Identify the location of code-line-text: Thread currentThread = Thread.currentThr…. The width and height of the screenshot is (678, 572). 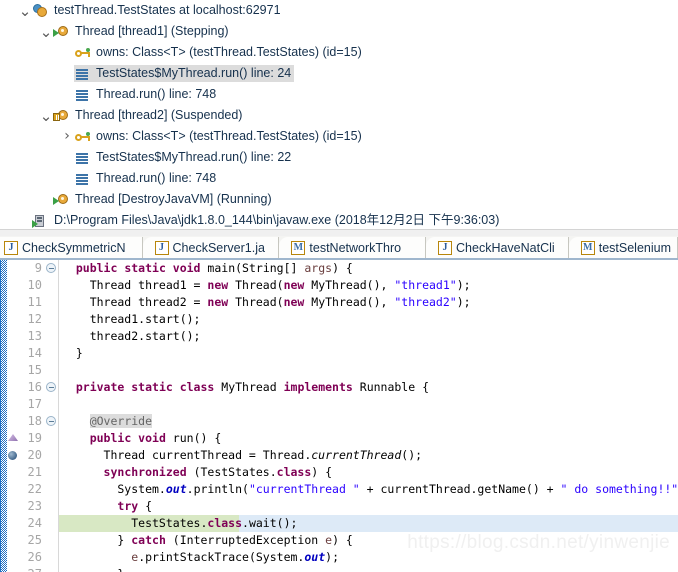
(242, 455).